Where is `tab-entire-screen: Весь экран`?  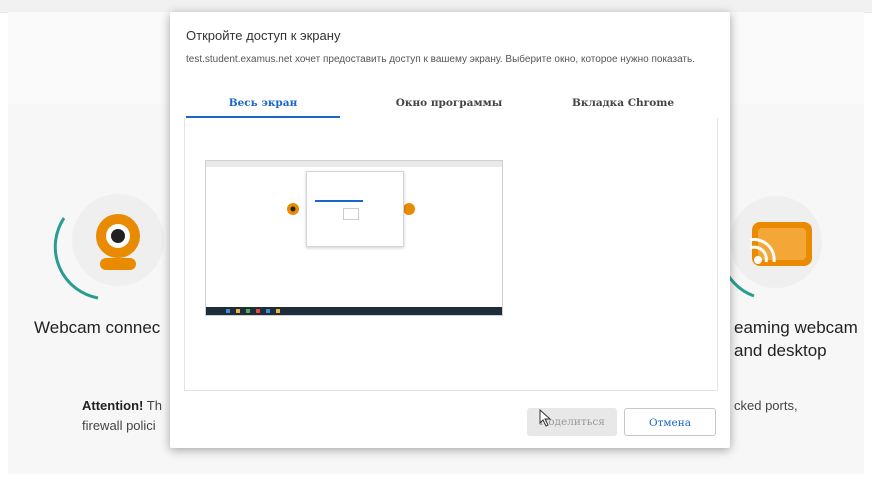
tab-entire-screen: Весь экран is located at coordinates (263, 106).